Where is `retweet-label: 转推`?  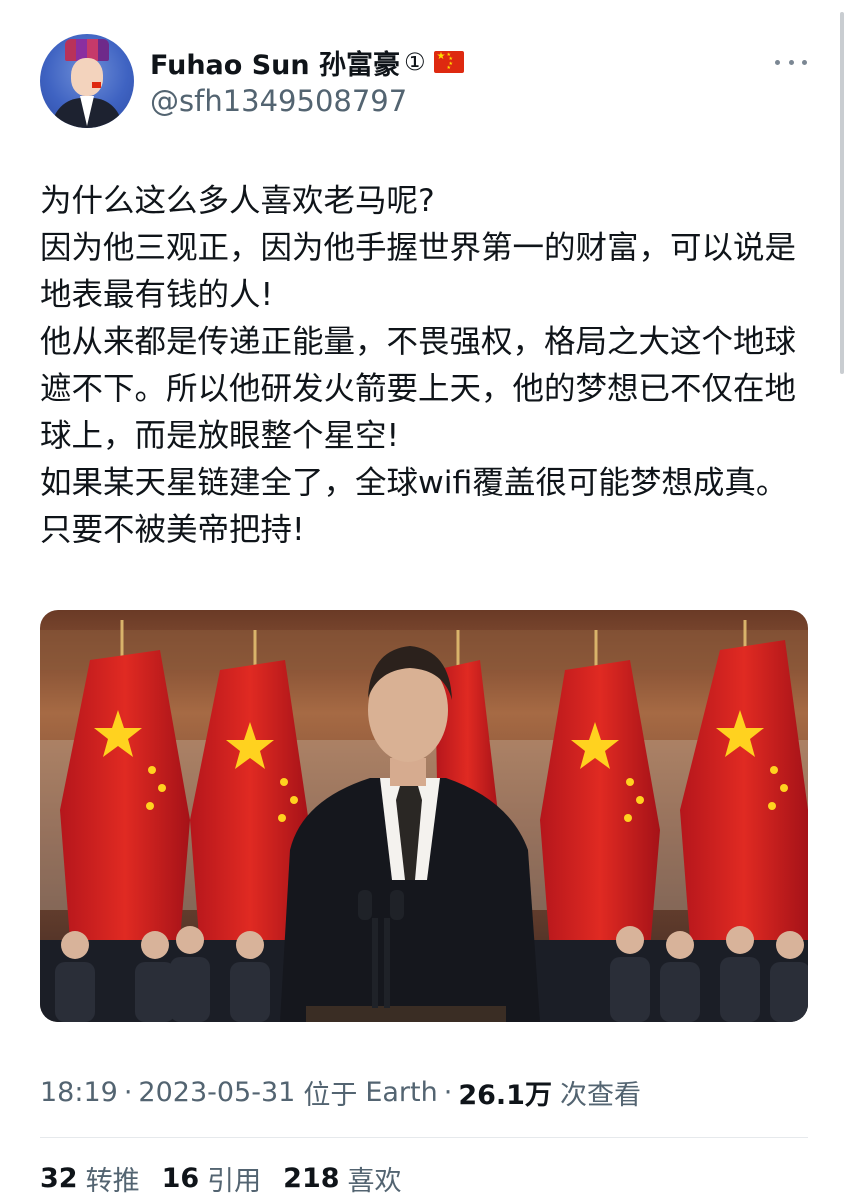 retweet-label: 转推 is located at coordinates (112, 1181).